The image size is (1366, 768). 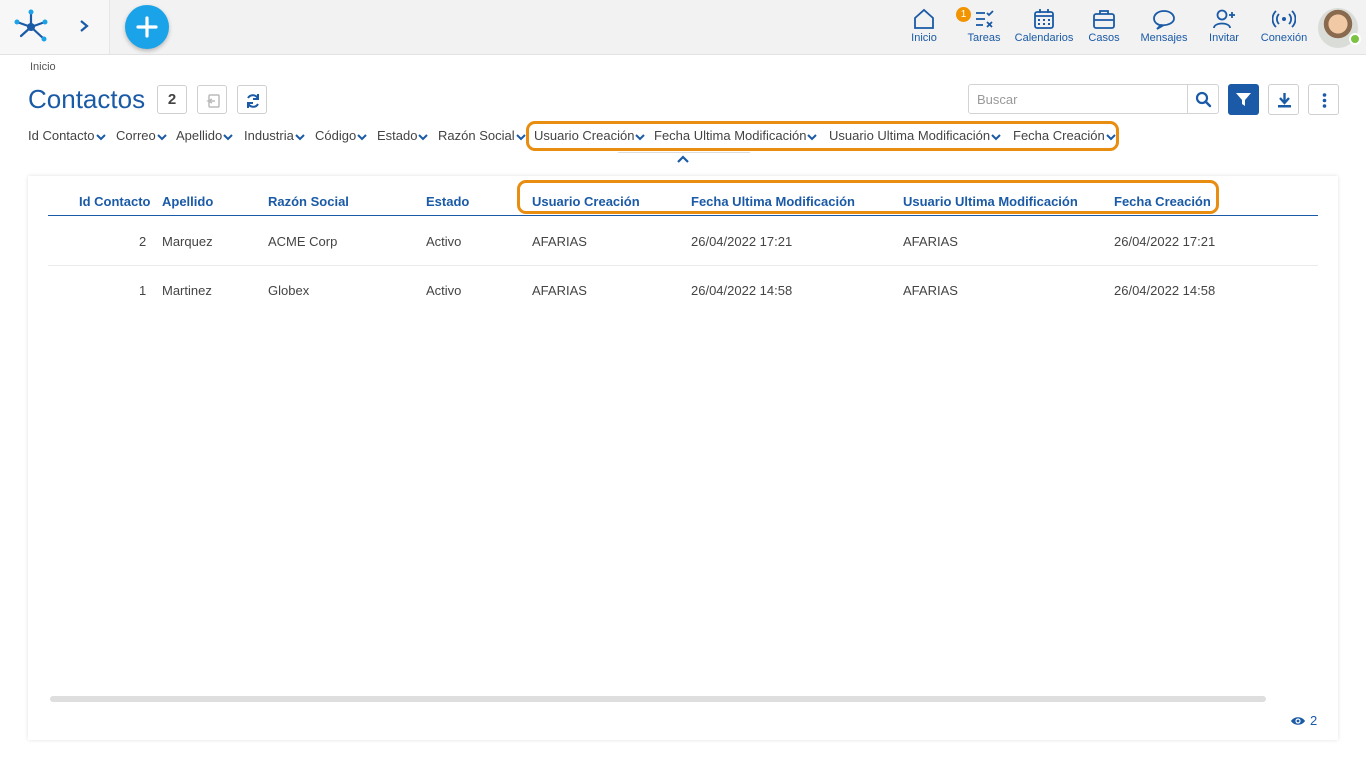 I want to click on cell-id: 1, so click(x=143, y=290).